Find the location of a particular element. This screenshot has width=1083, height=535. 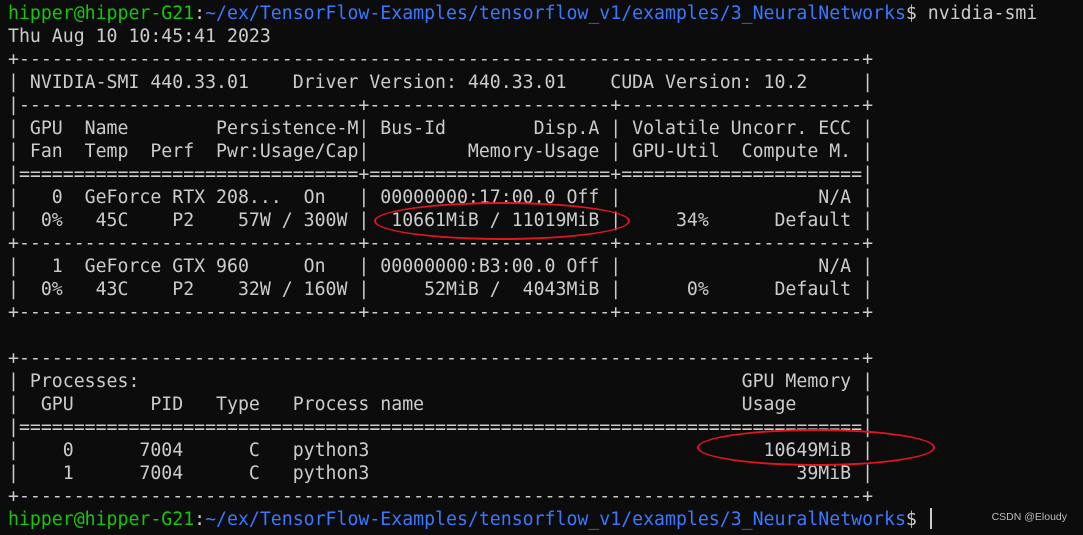

text-cursor is located at coordinates (931, 518).